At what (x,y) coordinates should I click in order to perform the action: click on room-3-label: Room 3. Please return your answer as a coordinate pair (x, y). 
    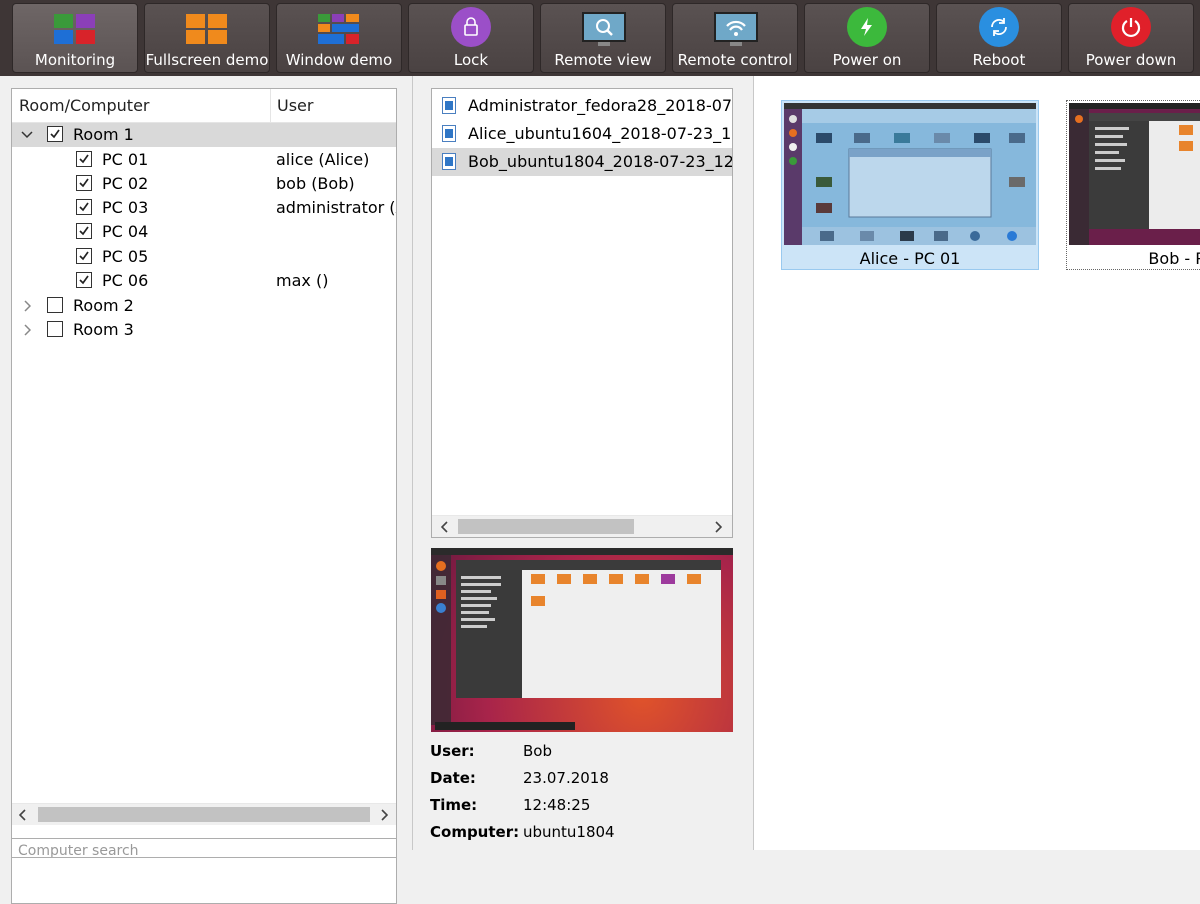
    Looking at the image, I should click on (103, 329).